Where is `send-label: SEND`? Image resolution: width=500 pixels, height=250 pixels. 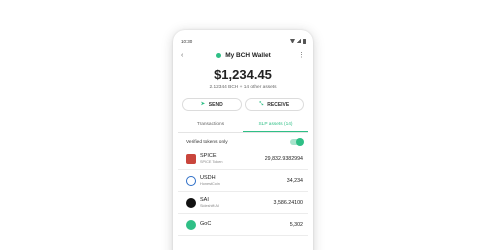
send-label: SEND is located at coordinates (215, 104).